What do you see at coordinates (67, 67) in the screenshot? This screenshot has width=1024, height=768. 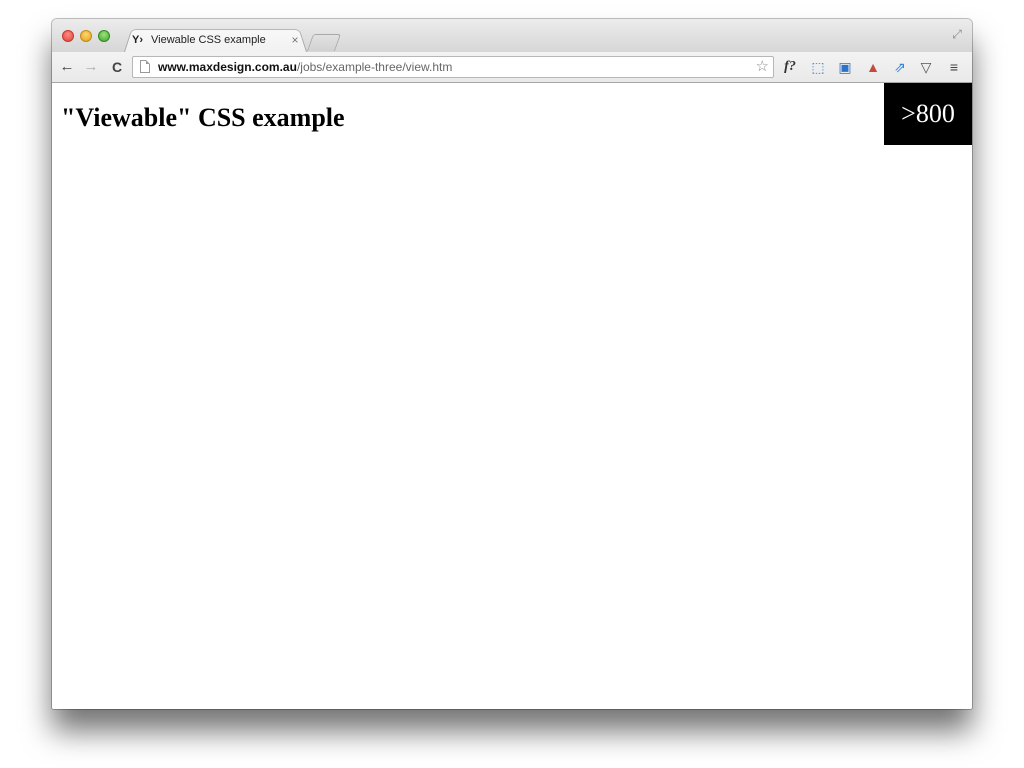 I see `back-arrow-icon: ←` at bounding box center [67, 67].